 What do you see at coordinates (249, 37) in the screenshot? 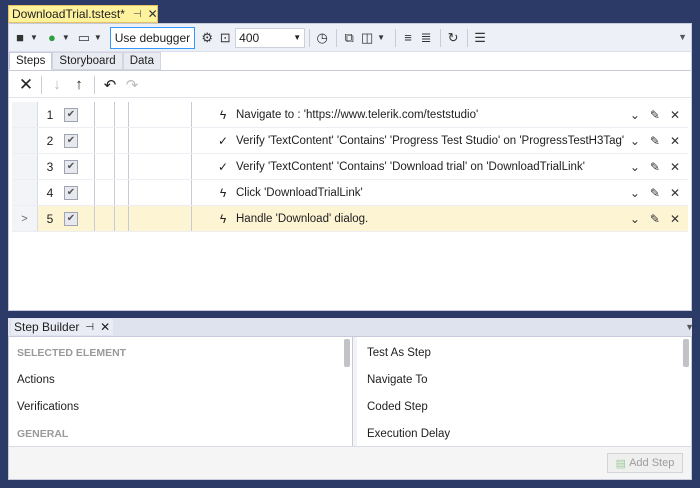
I see `zoom-value: 400` at bounding box center [249, 37].